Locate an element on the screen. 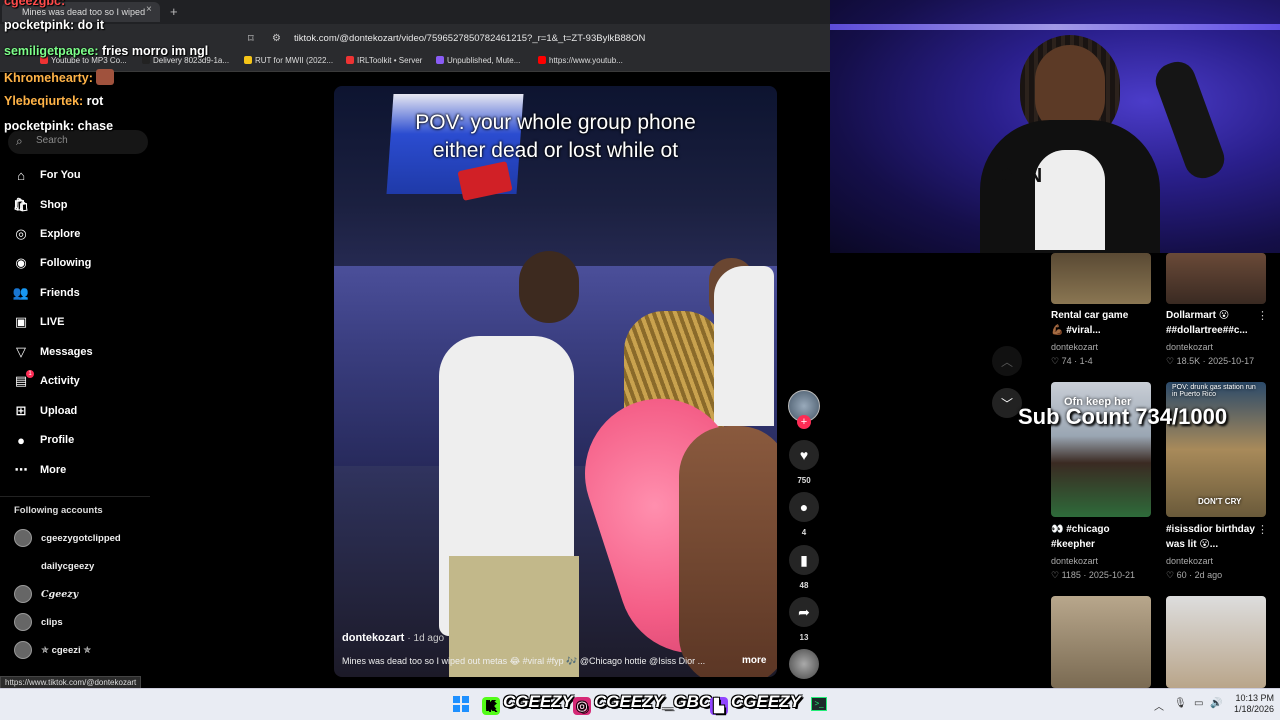  live-icon: ▣ is located at coordinates (21, 321).